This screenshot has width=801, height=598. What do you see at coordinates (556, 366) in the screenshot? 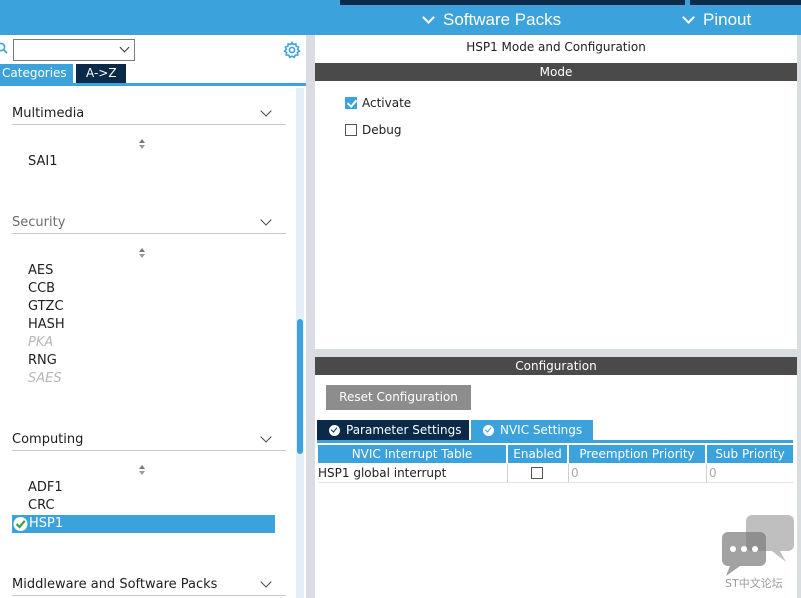
I see `configuration-section-bar: Configuration` at bounding box center [556, 366].